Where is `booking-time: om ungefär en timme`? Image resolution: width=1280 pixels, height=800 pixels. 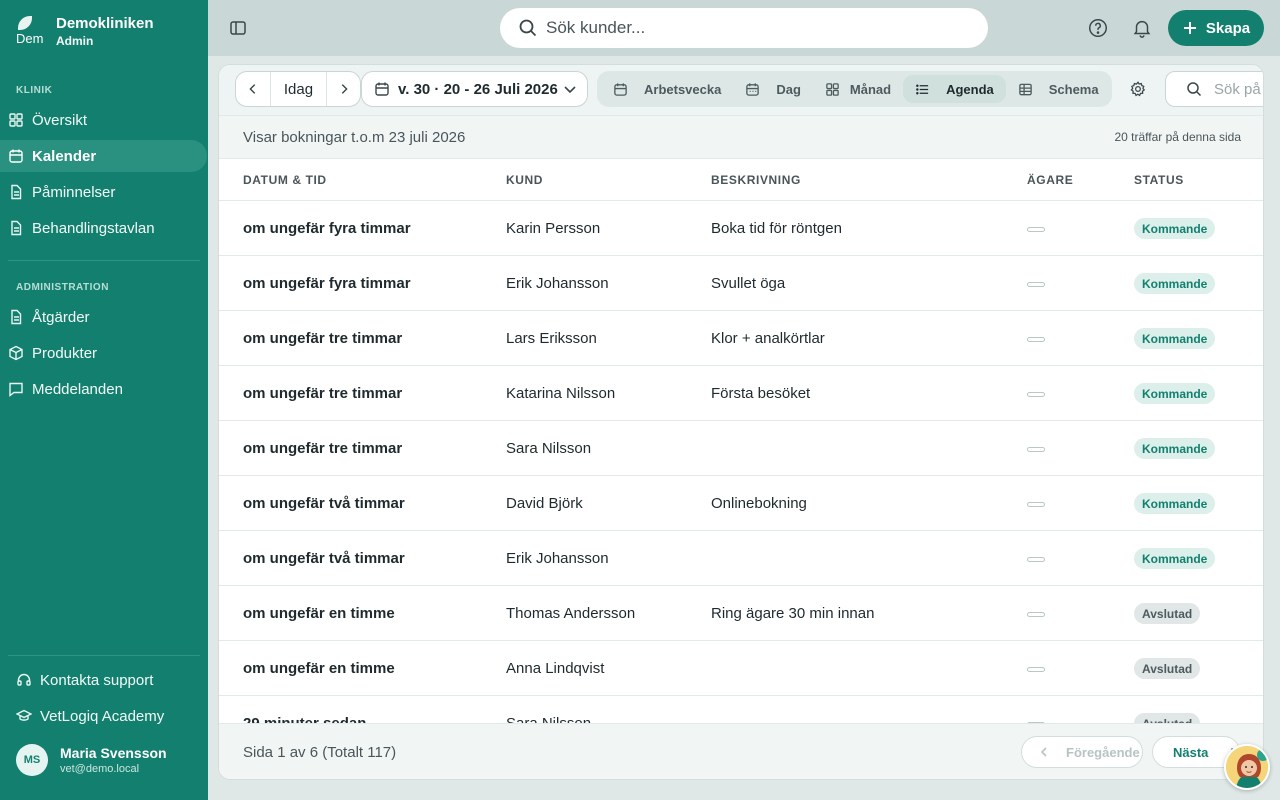 booking-time: om ungefär en timme is located at coordinates (319, 613).